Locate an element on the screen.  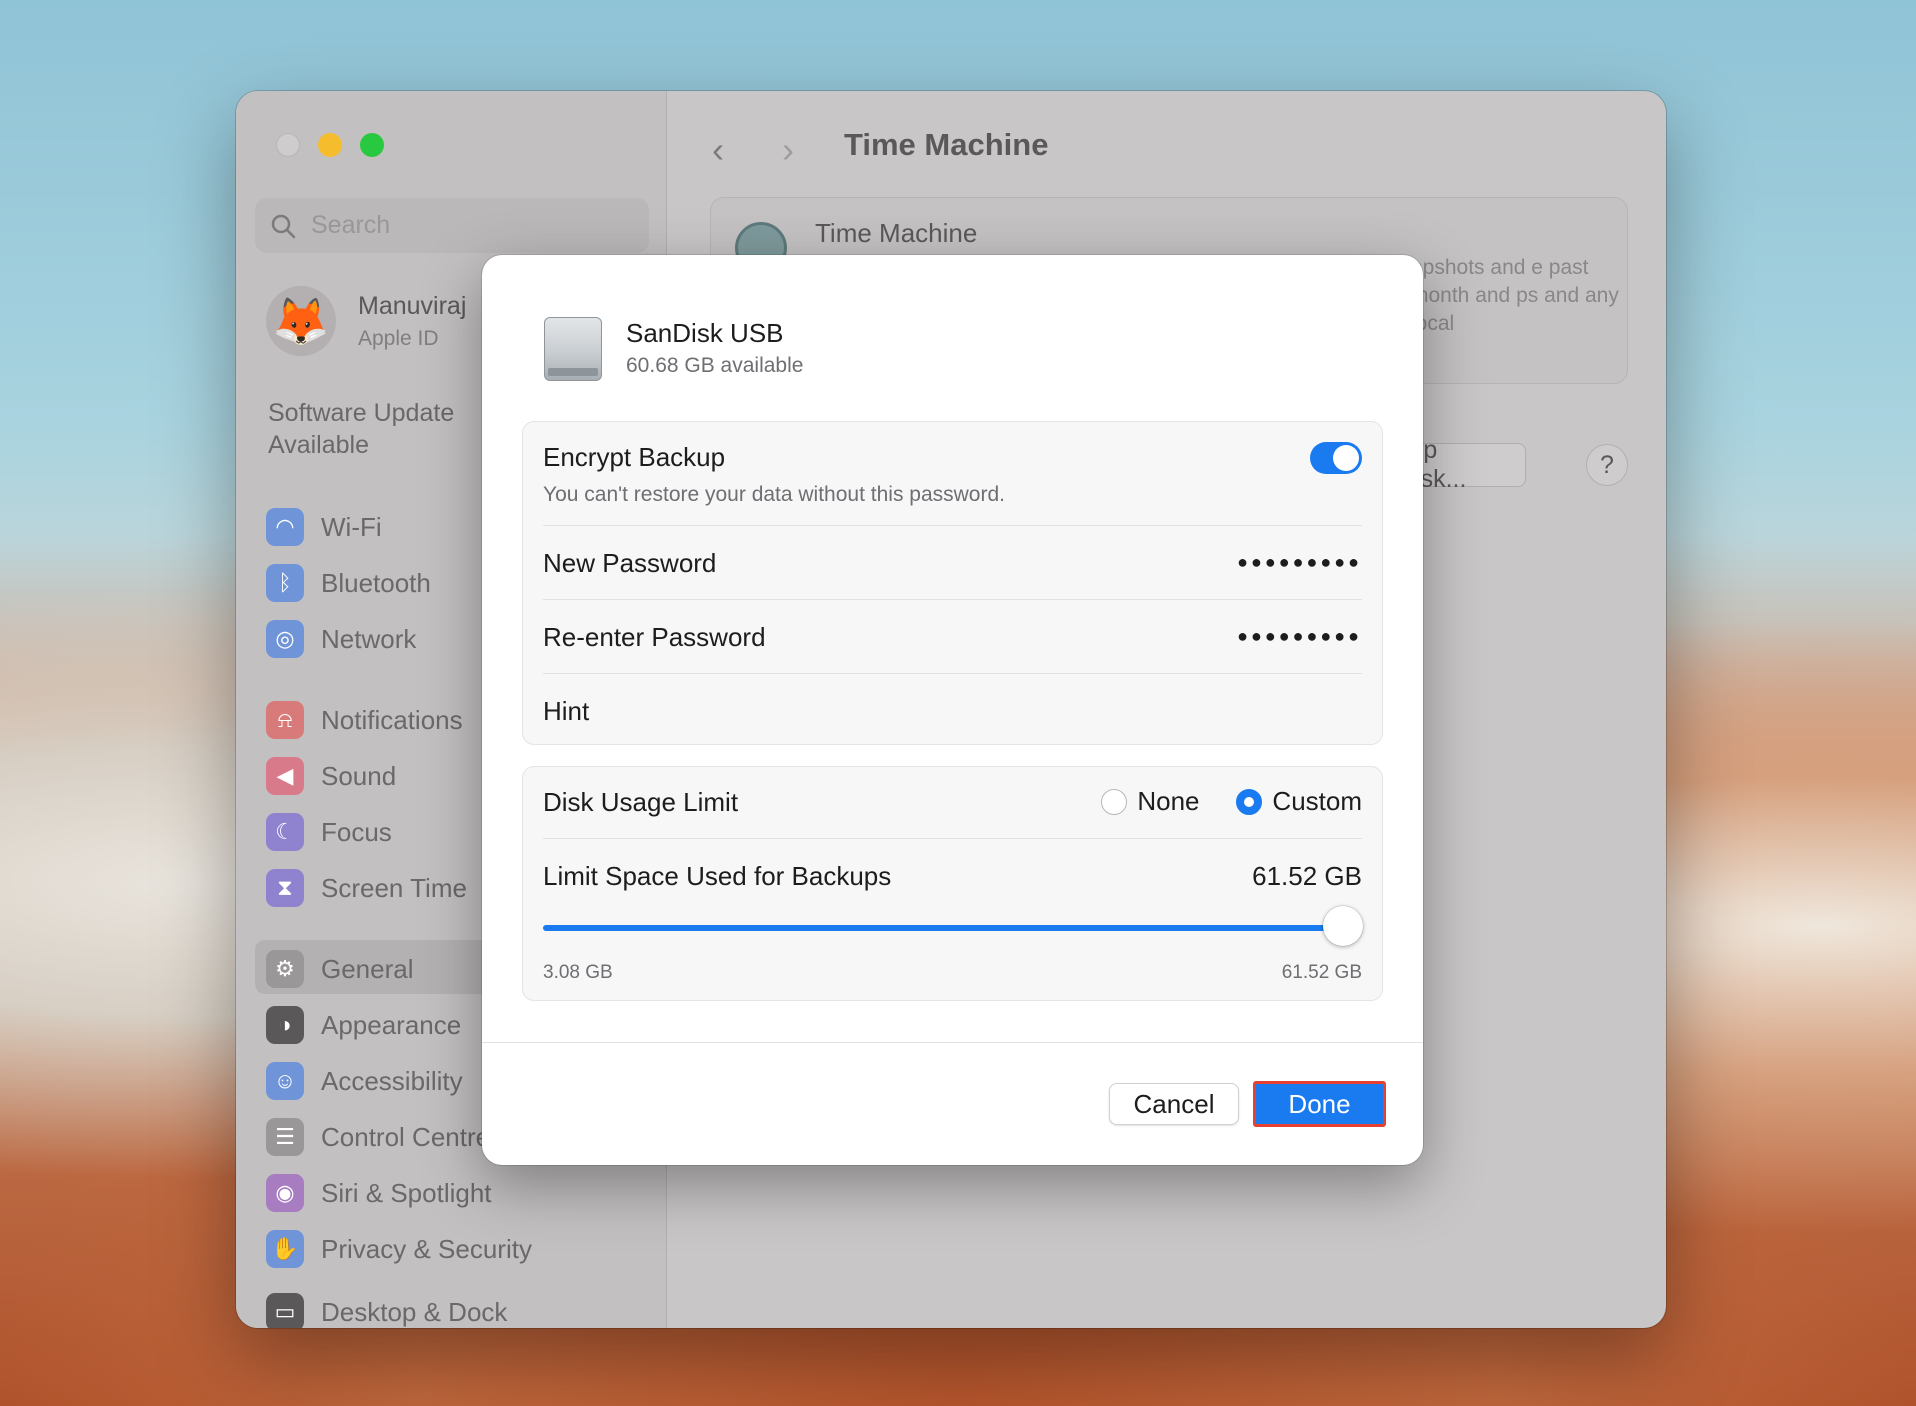
hint-label: Hint is located at coordinates (566, 711).